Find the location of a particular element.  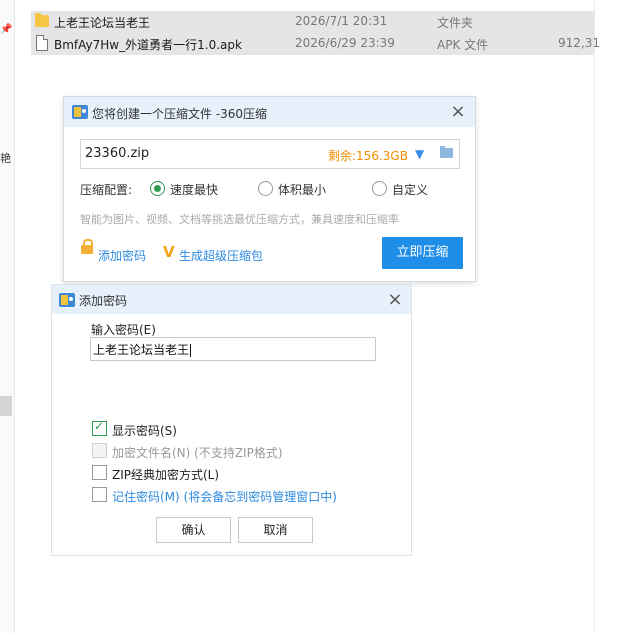

show-password-checkbox is located at coordinates (99, 427).